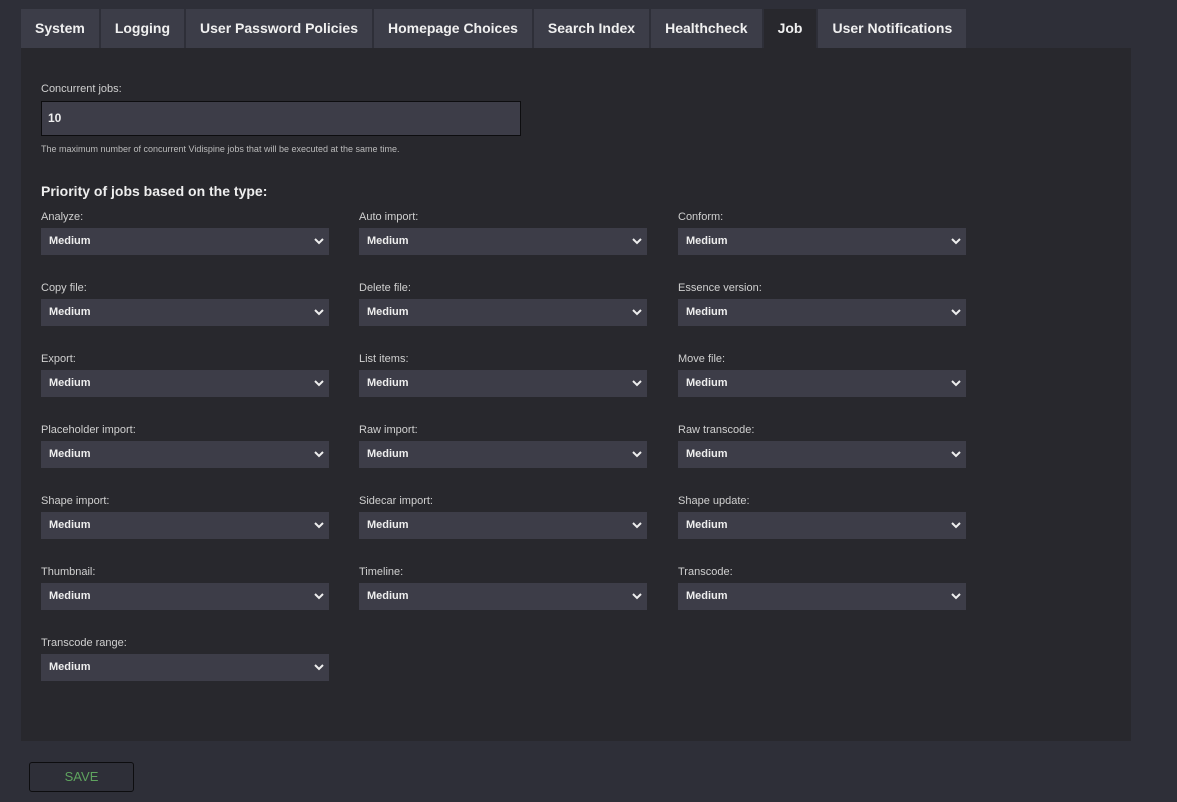  I want to click on priority-label: Shape import:, so click(75, 501).